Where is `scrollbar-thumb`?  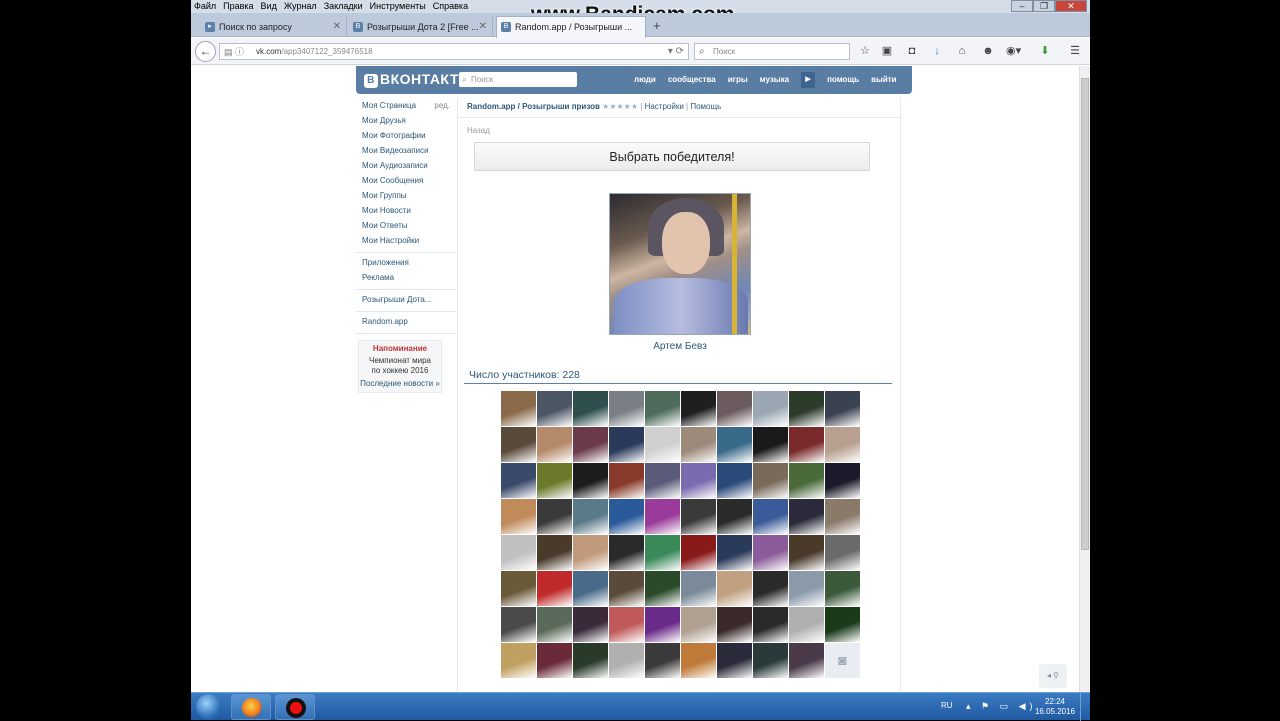
scrollbar-thumb is located at coordinates (1085, 314).